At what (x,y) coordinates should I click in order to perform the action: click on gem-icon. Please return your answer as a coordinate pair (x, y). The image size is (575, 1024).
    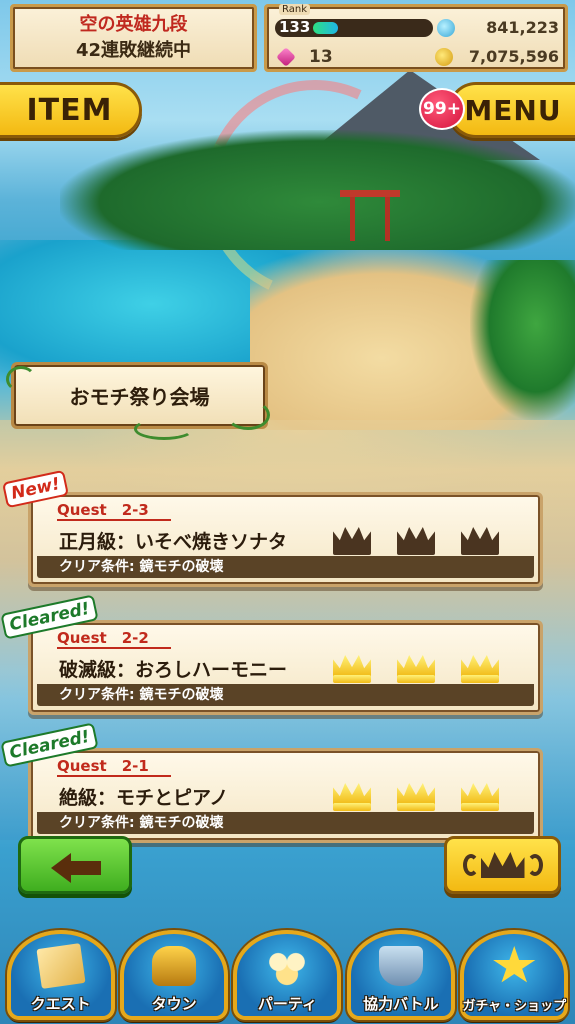
    Looking at the image, I should click on (286, 57).